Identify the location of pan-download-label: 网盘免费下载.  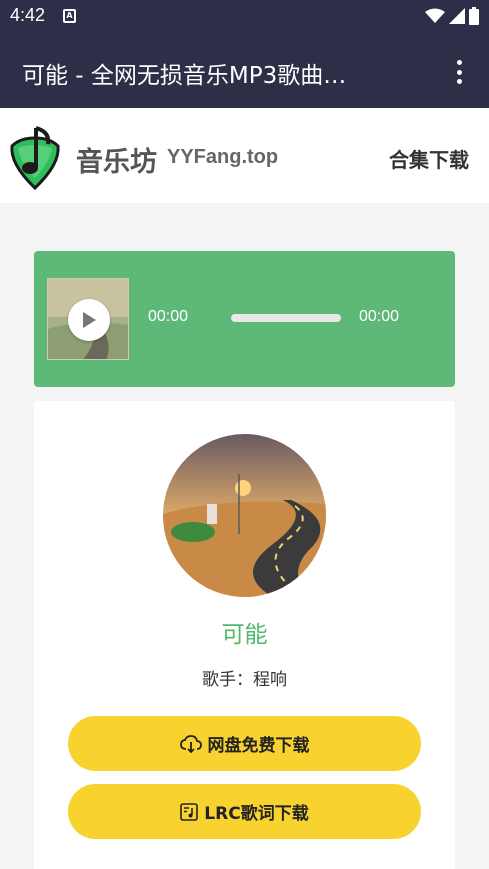
(258, 746).